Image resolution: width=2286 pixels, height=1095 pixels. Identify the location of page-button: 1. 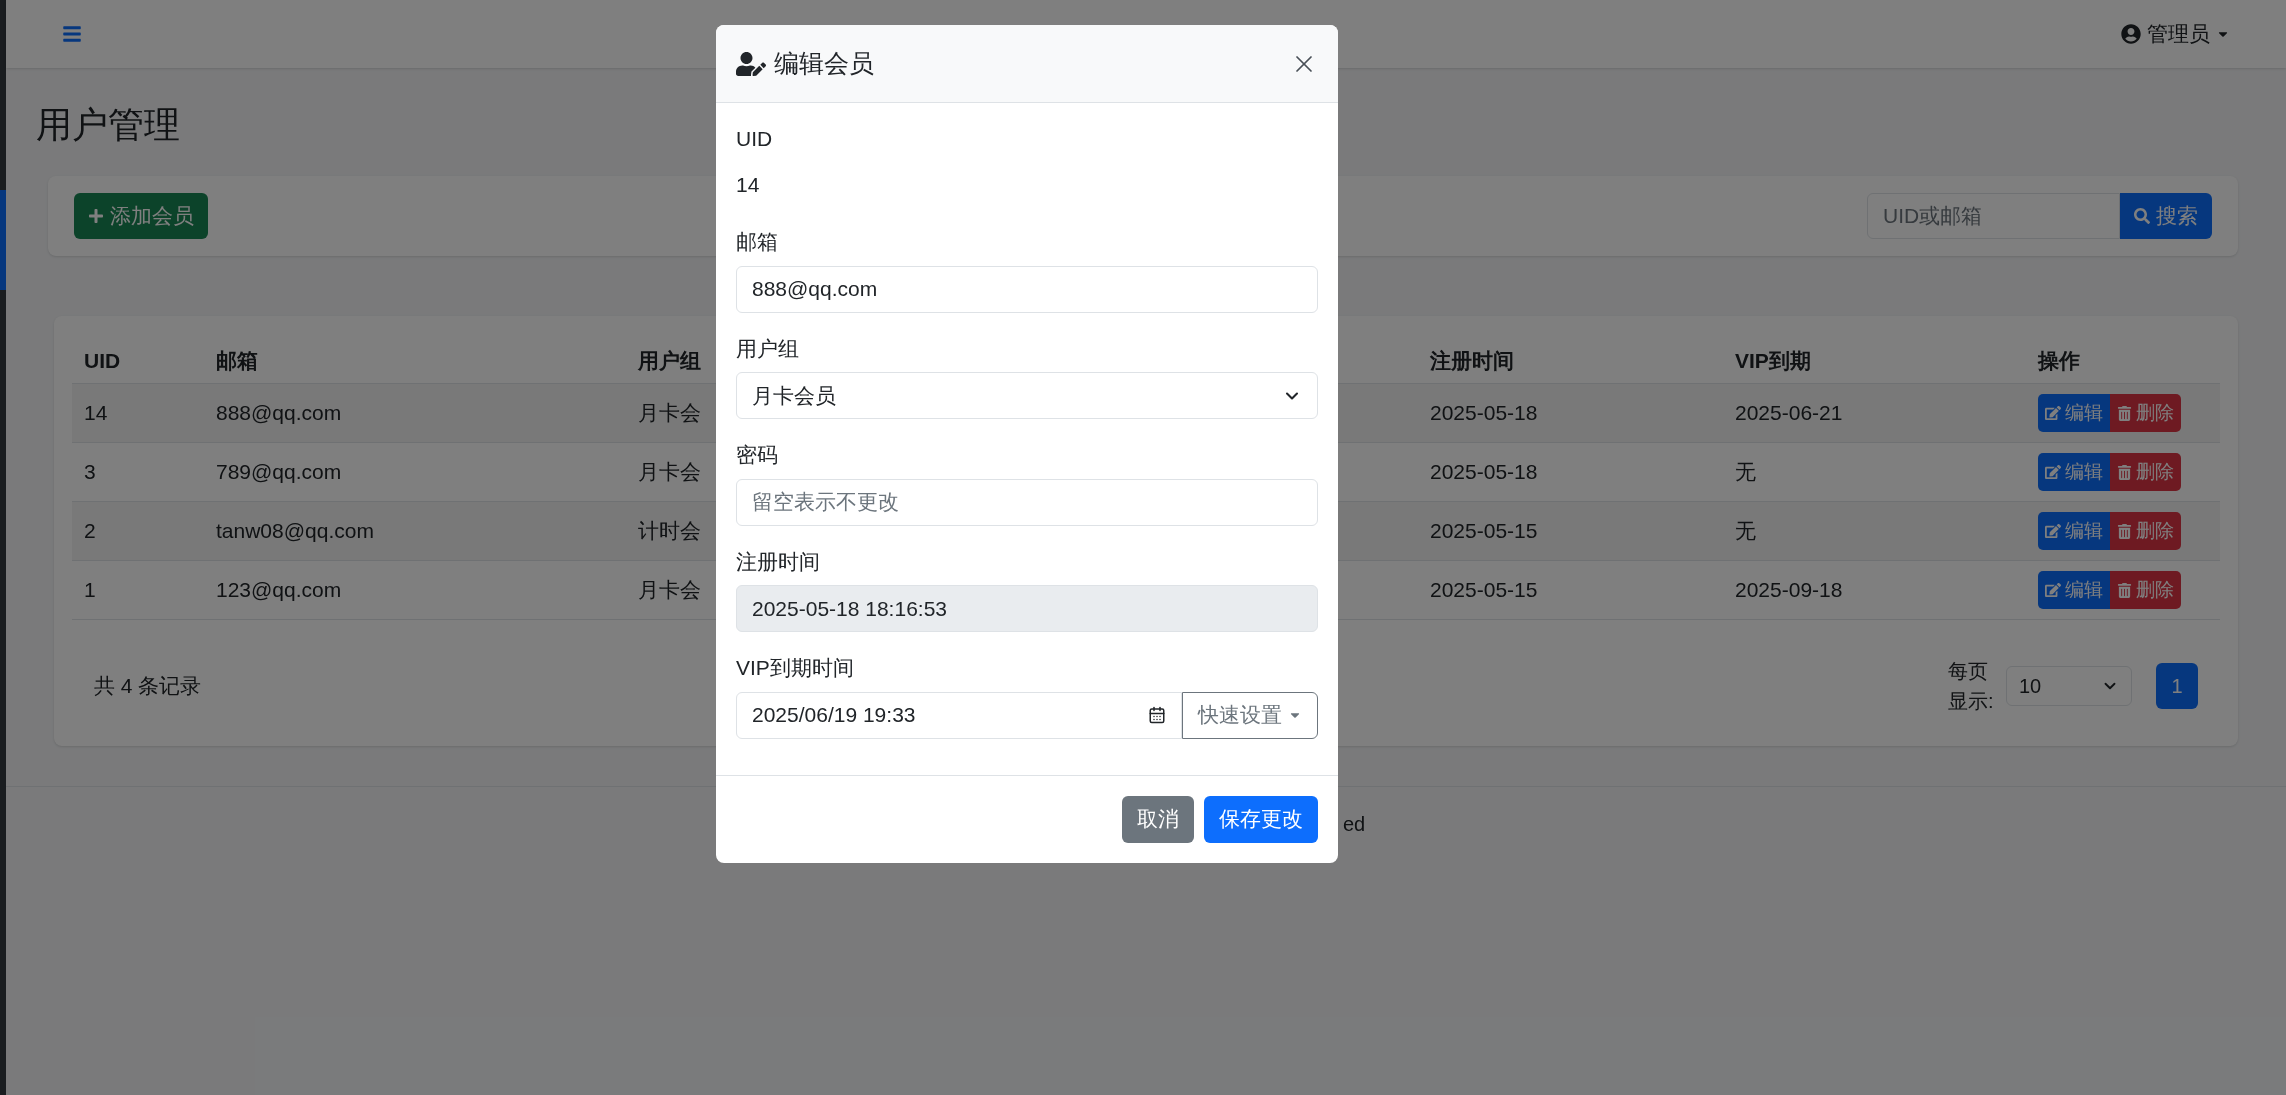
(2177, 686).